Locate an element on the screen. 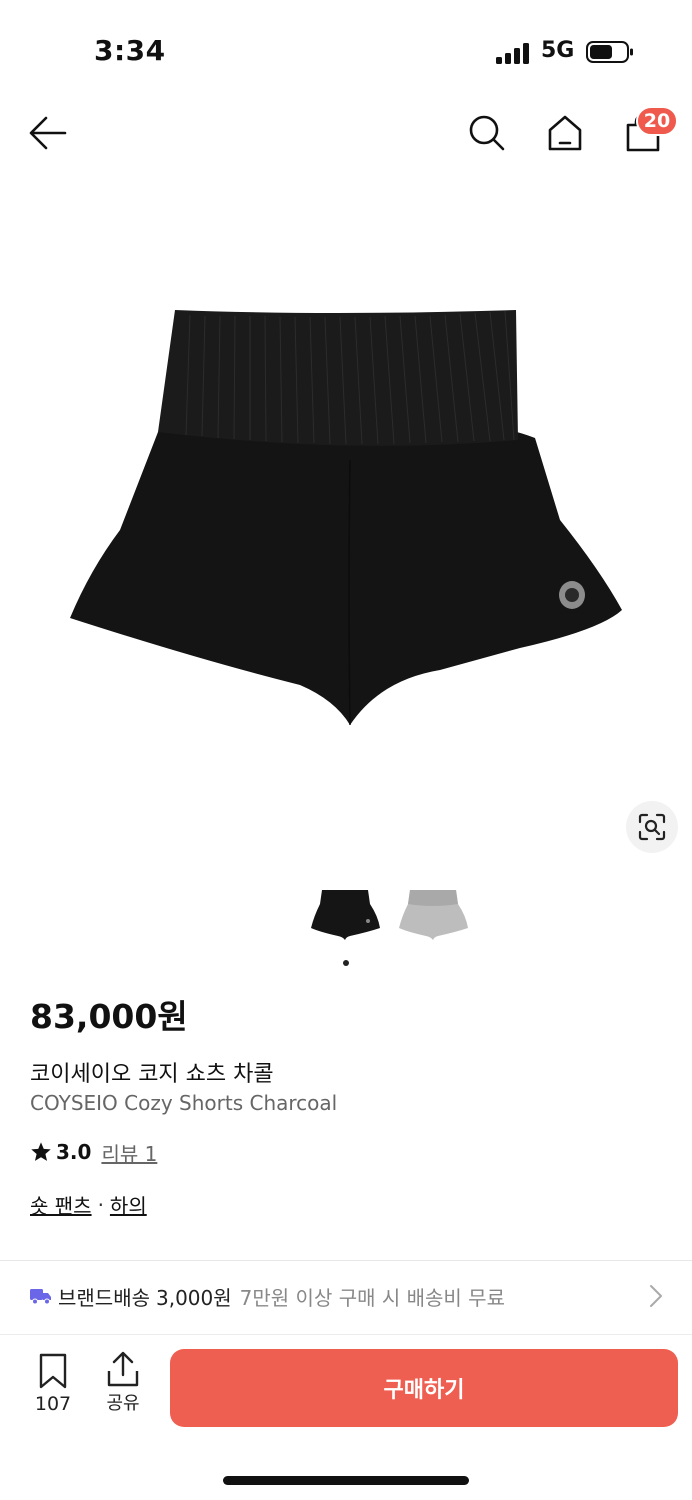 The width and height of the screenshot is (692, 1500). product-name-korean: 코이세이오 코지 쇼츠 차콜 is located at coordinates (152, 1074).